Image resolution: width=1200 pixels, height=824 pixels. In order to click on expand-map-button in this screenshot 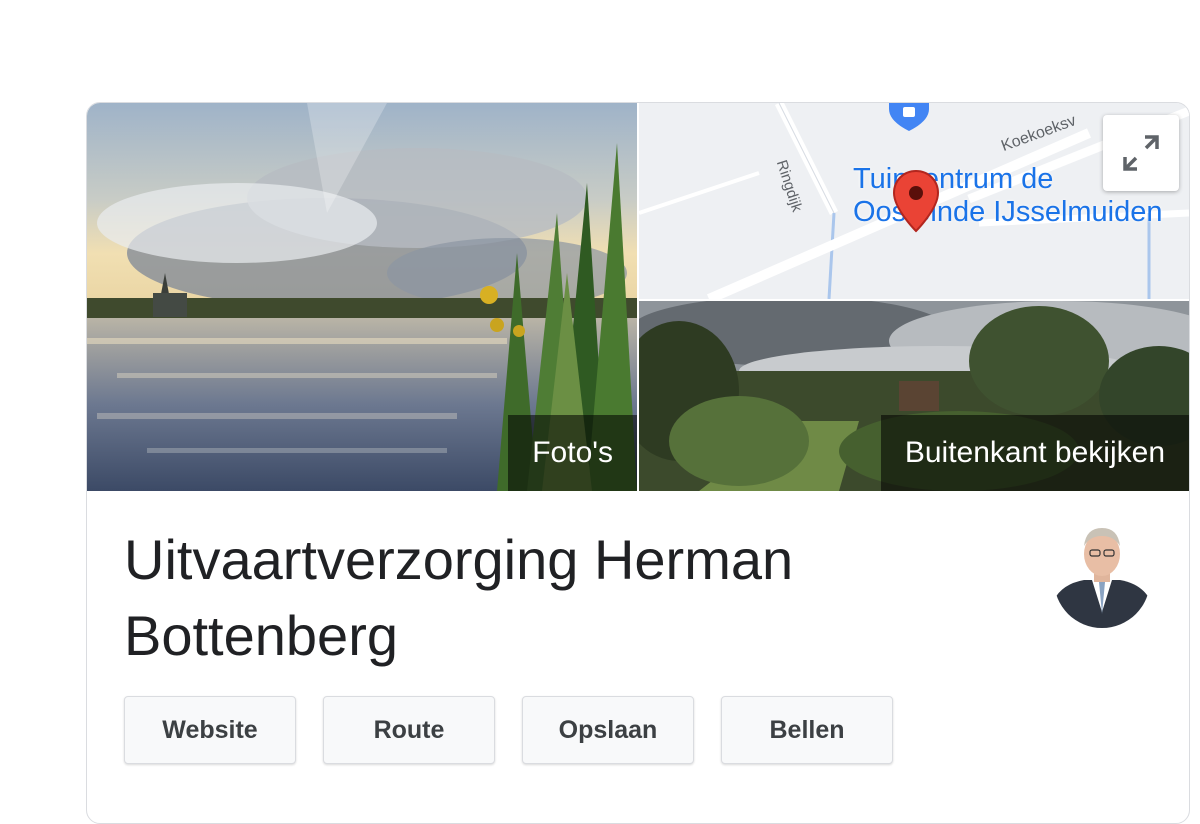, I will do `click(1141, 153)`.